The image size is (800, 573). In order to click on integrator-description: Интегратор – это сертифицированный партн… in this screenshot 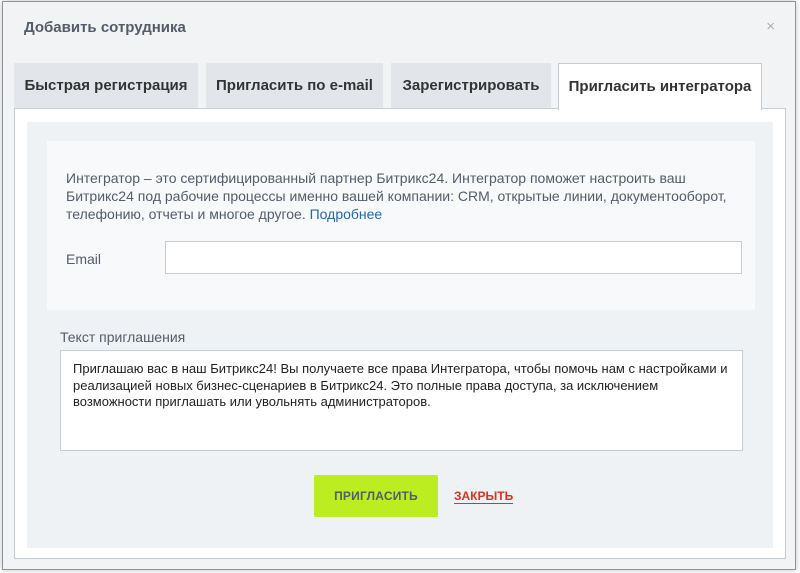, I will do `click(401, 196)`.